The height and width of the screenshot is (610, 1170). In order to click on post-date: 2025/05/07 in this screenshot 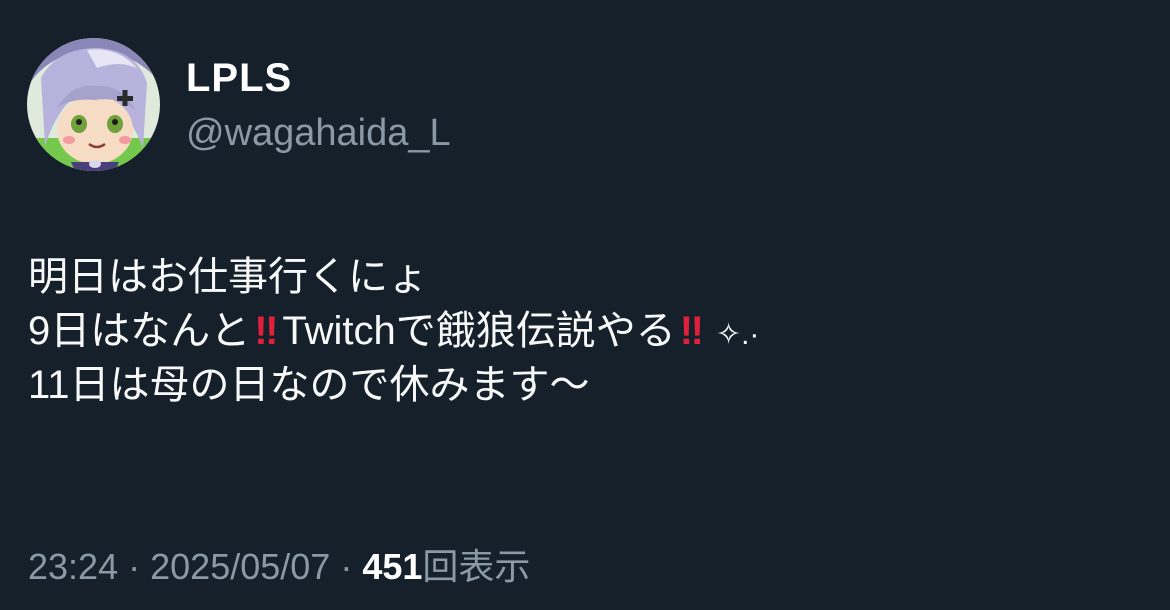, I will do `click(240, 566)`.